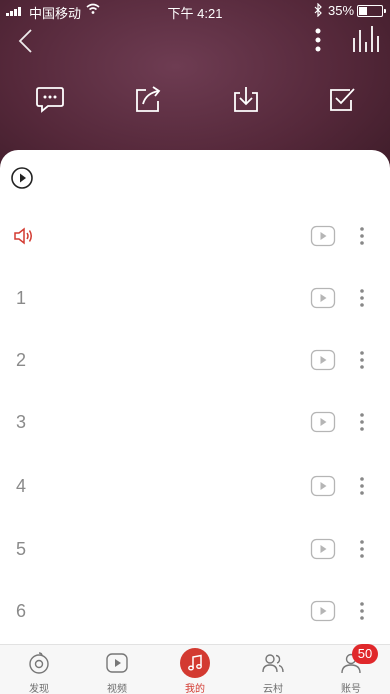 The image size is (390, 694). I want to click on song-number: 5, so click(21, 549).